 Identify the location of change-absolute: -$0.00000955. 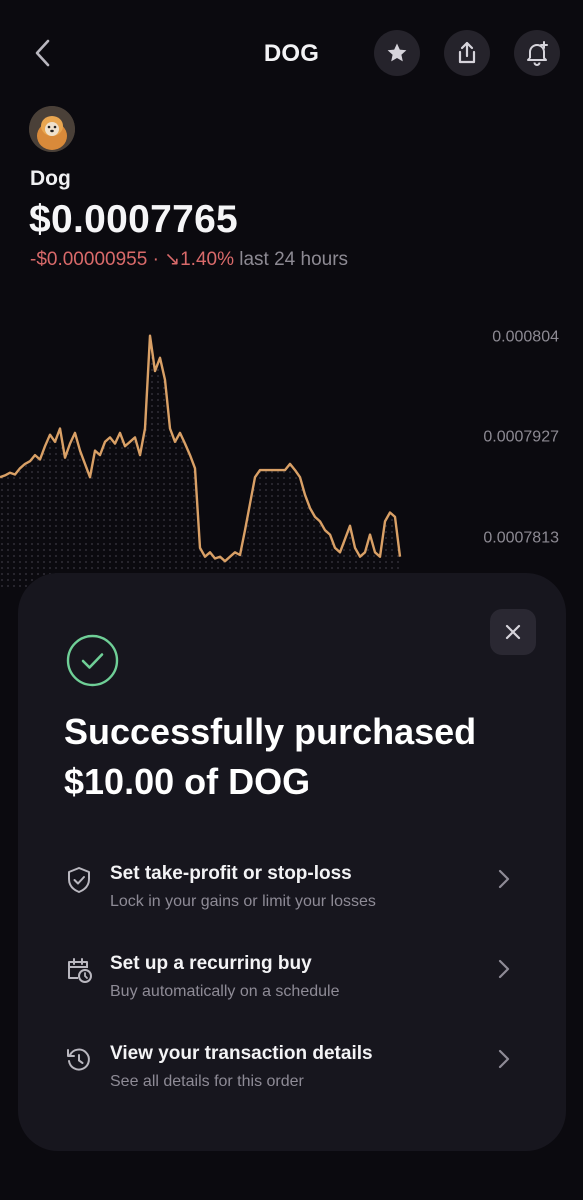
(89, 259).